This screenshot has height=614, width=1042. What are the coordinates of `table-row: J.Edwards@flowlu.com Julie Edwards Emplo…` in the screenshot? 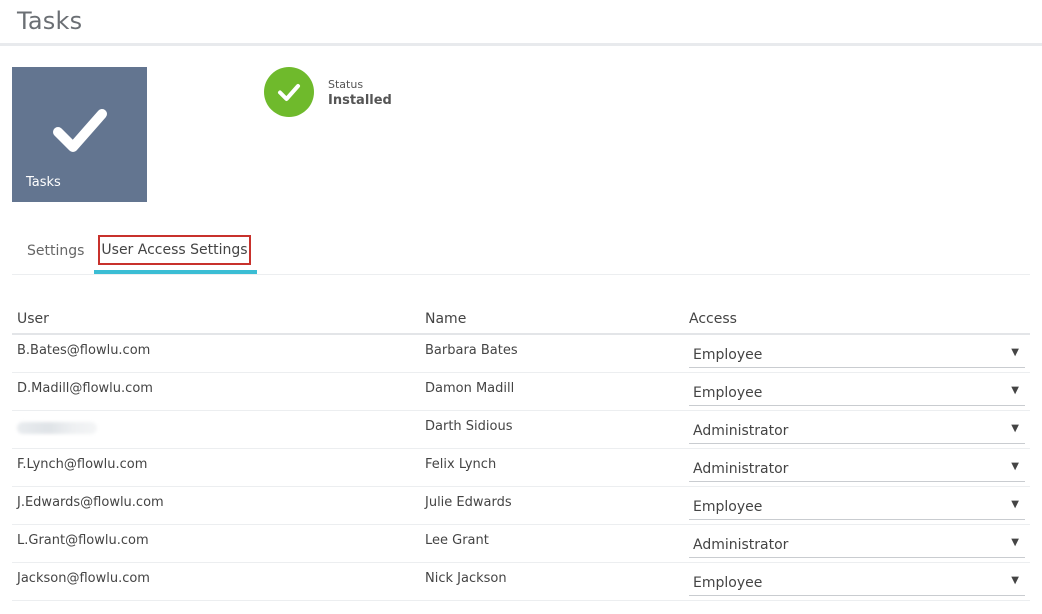 It's located at (521, 506).